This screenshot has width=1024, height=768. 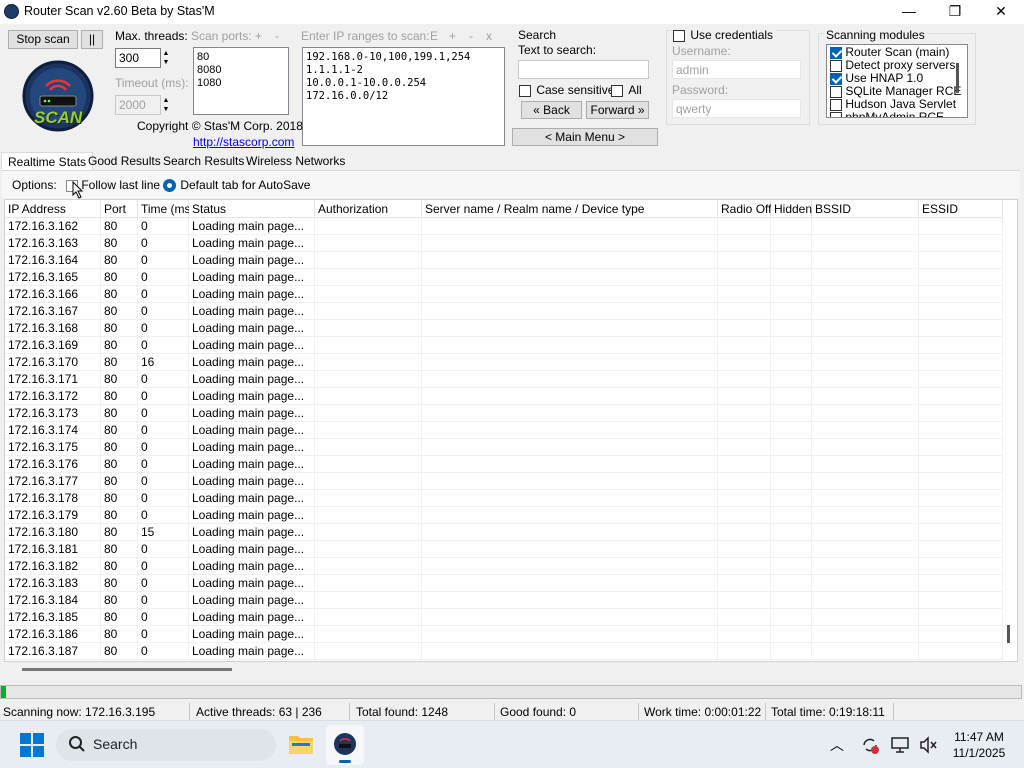 What do you see at coordinates (570, 209) in the screenshot?
I see `column-header: Server name / Realm name / Device type` at bounding box center [570, 209].